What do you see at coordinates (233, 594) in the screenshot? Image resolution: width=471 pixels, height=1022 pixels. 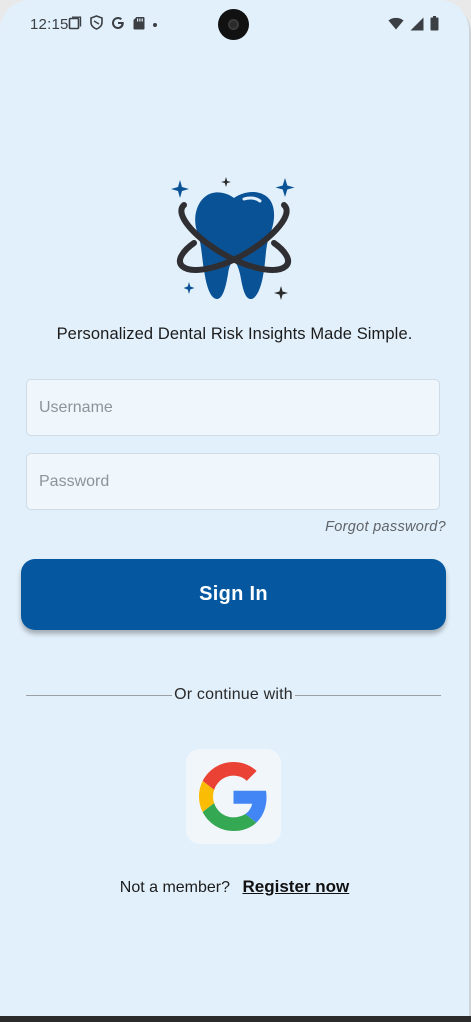 I see `sign-in-button: Sign In` at bounding box center [233, 594].